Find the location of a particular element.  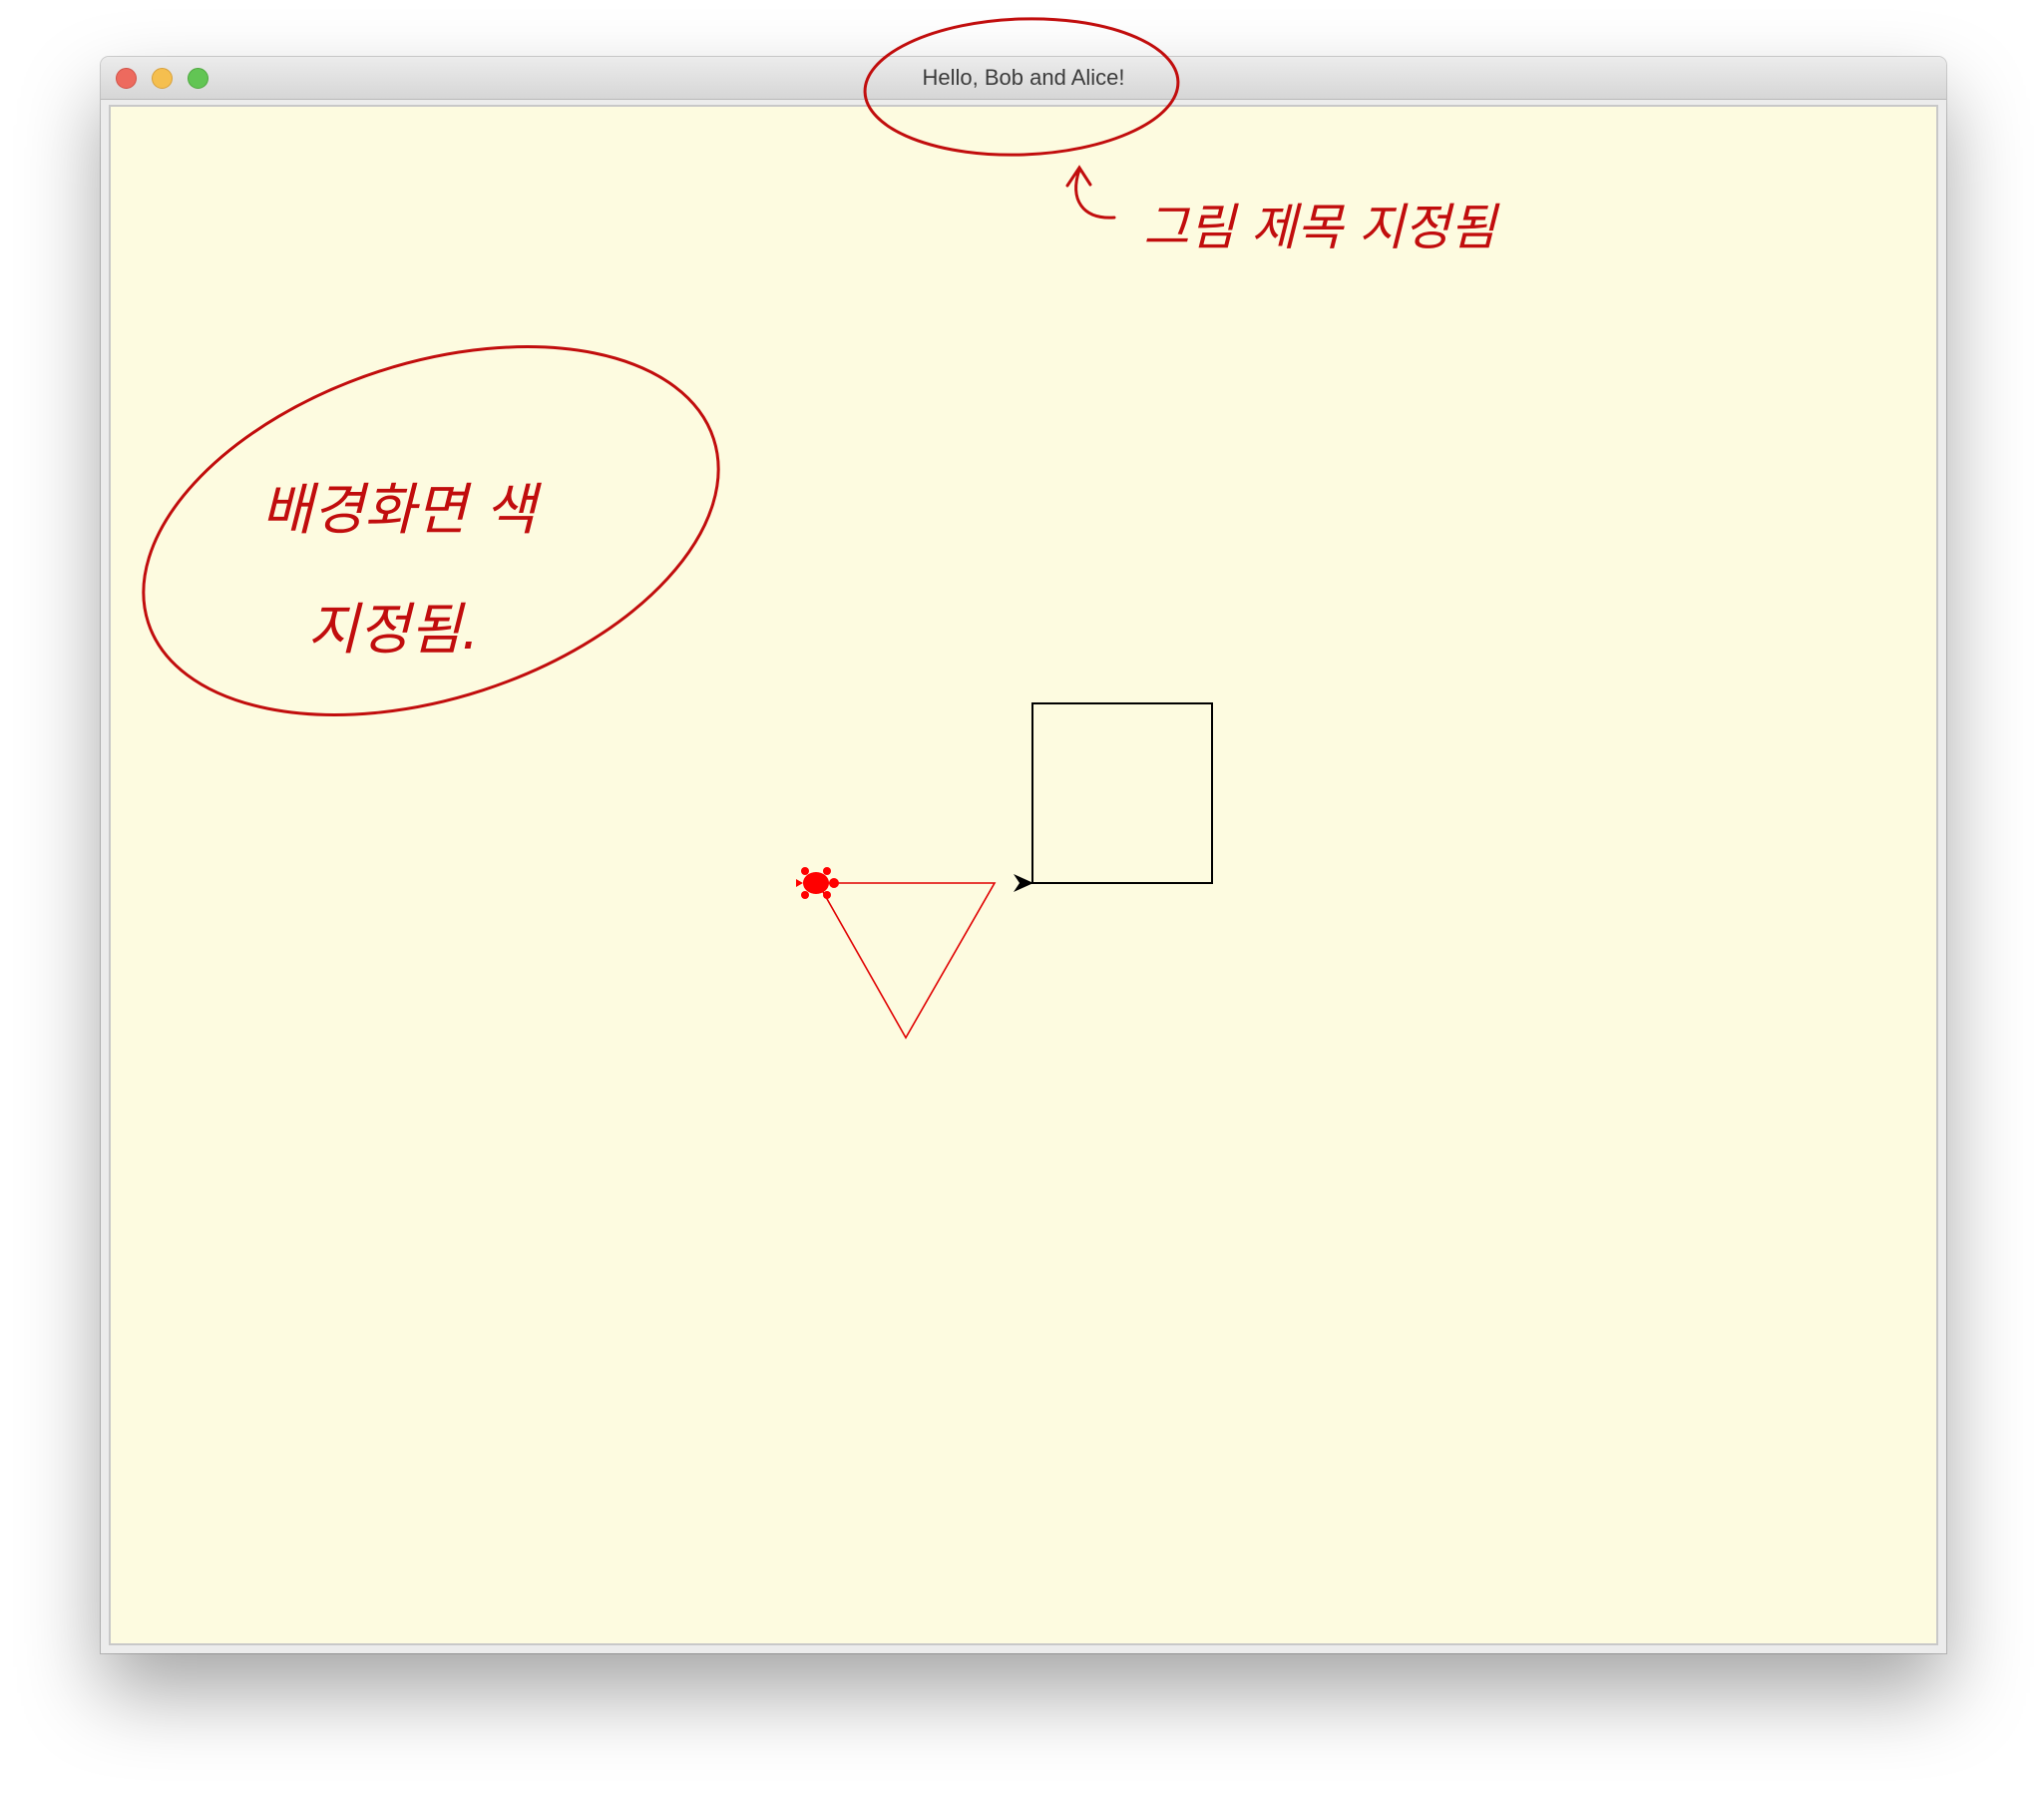

background-note-line1: 배경화면 색 is located at coordinates (402, 510).